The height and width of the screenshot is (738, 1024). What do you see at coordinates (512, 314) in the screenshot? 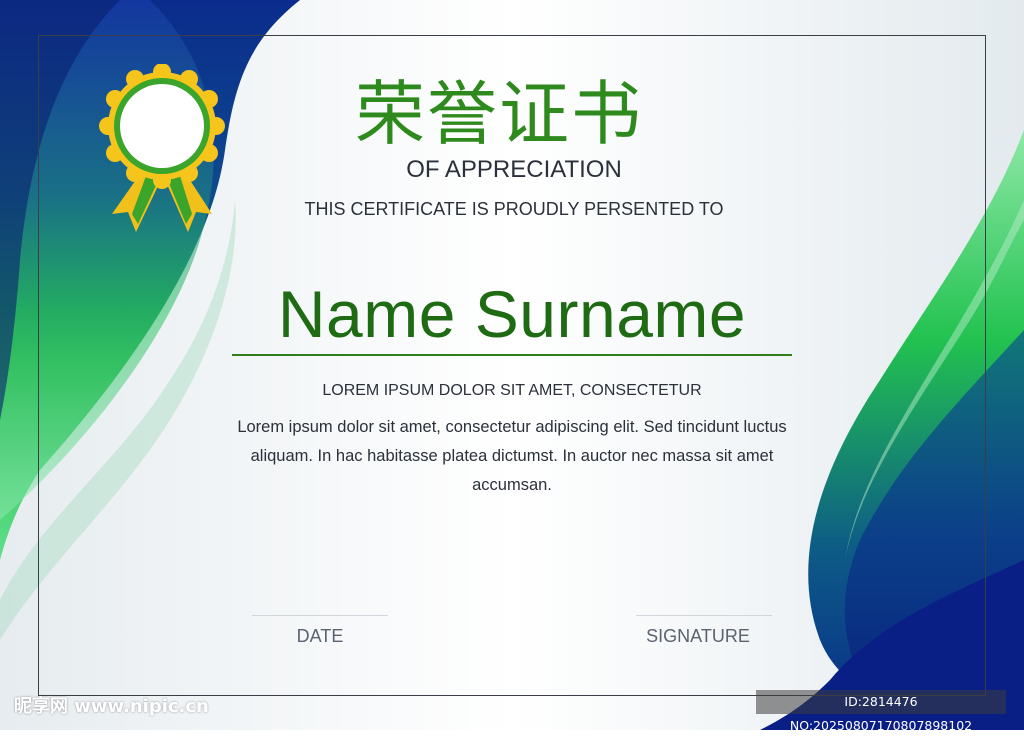
I see `recipient-name: Name Surname` at bounding box center [512, 314].